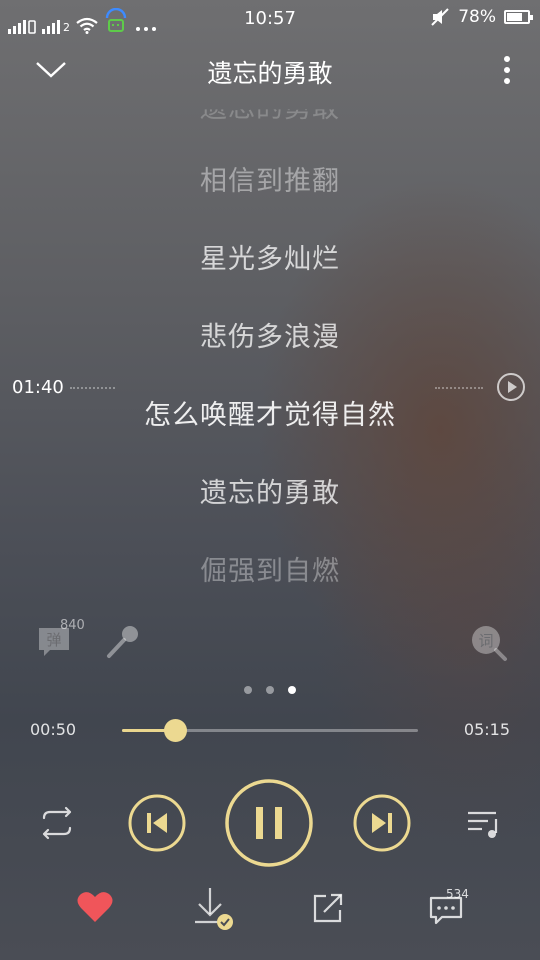 This screenshot has height=960, width=540. Describe the element at coordinates (57, 823) in the screenshot. I see `repeat-icon` at that location.